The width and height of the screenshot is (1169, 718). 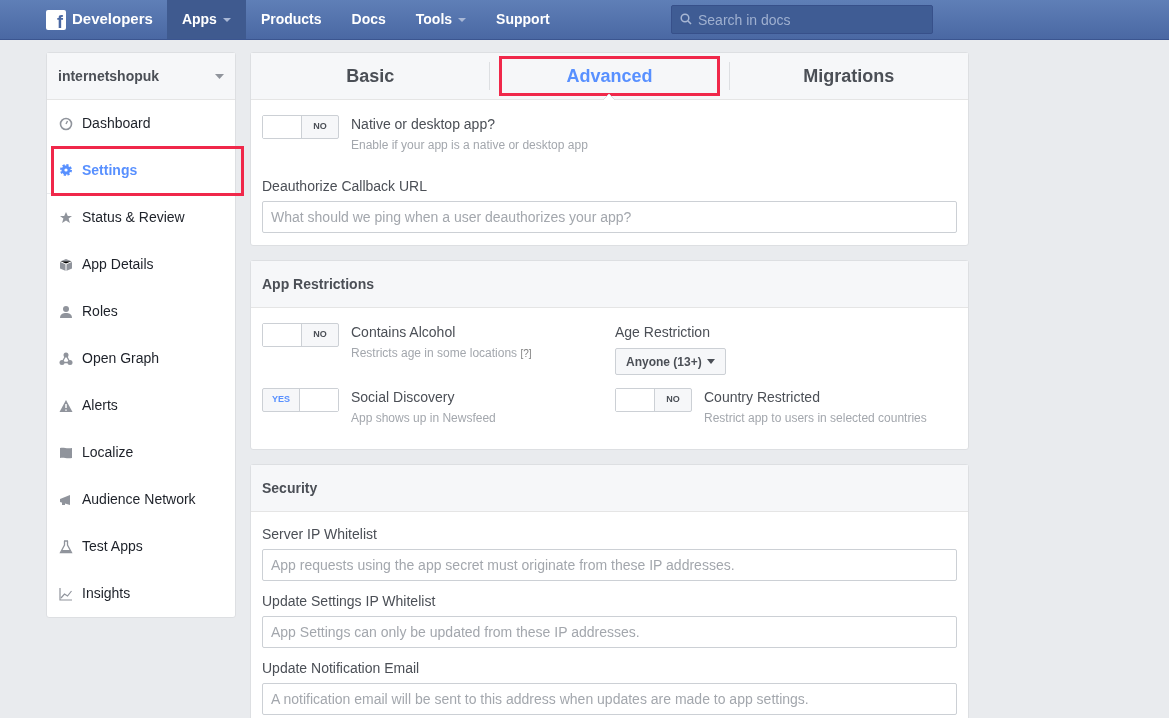 What do you see at coordinates (66, 546) in the screenshot?
I see `flask-icon` at bounding box center [66, 546].